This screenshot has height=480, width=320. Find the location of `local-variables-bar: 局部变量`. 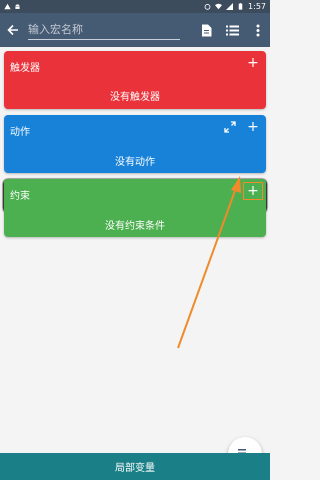

local-variables-bar: 局部变量 is located at coordinates (135, 466).